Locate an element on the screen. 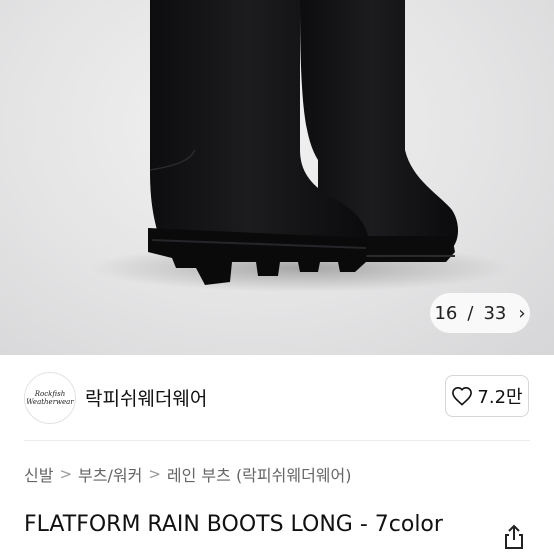 This screenshot has height=554, width=554. share-icon is located at coordinates (514, 539).